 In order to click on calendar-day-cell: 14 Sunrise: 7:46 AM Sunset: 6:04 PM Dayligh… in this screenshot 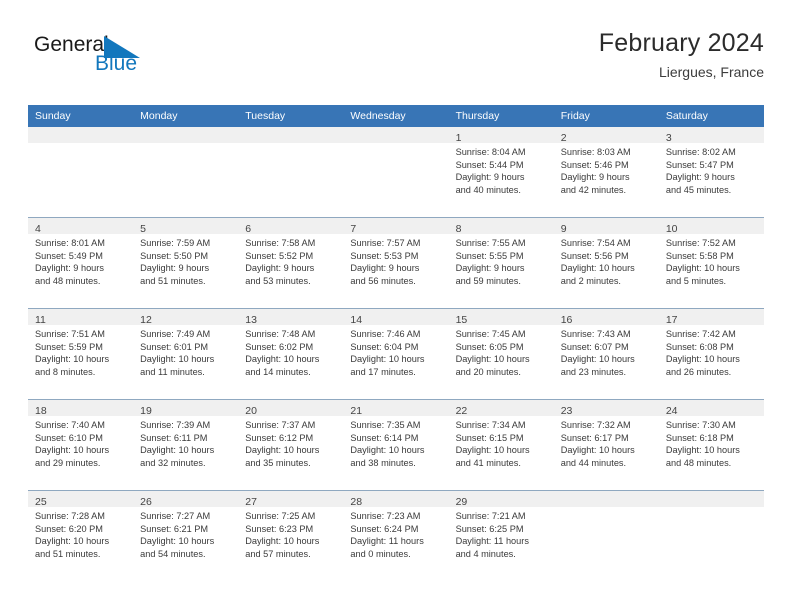, I will do `click(396, 354)`.